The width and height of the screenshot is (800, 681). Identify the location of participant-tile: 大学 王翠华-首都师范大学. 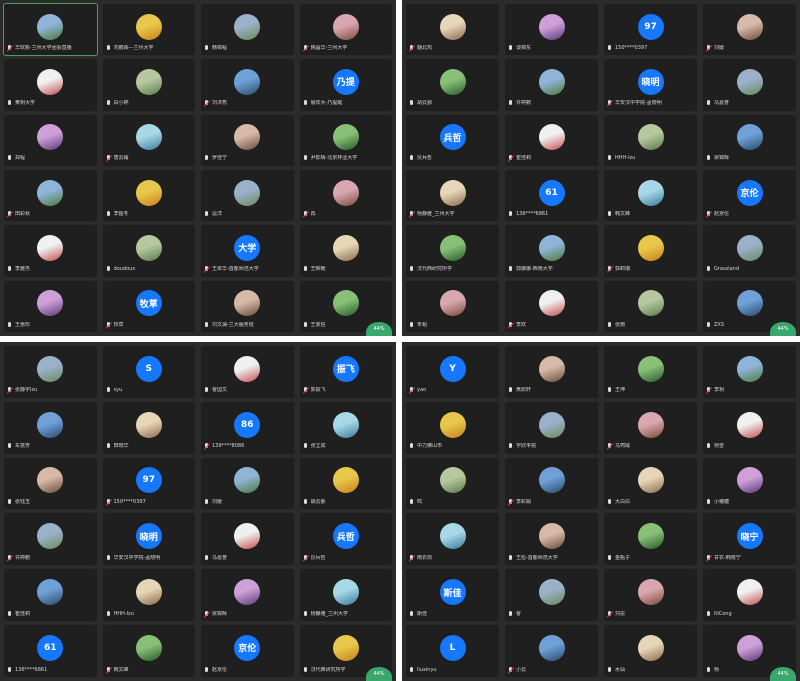
(247, 251).